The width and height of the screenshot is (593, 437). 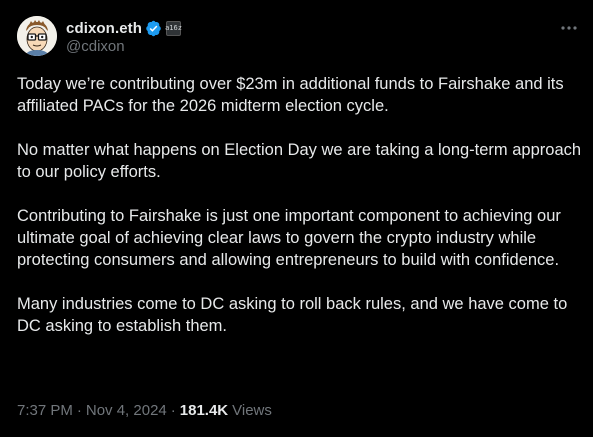 I want to click on cartoon-face-with-glasses-avatar-icon, so click(x=37, y=36).